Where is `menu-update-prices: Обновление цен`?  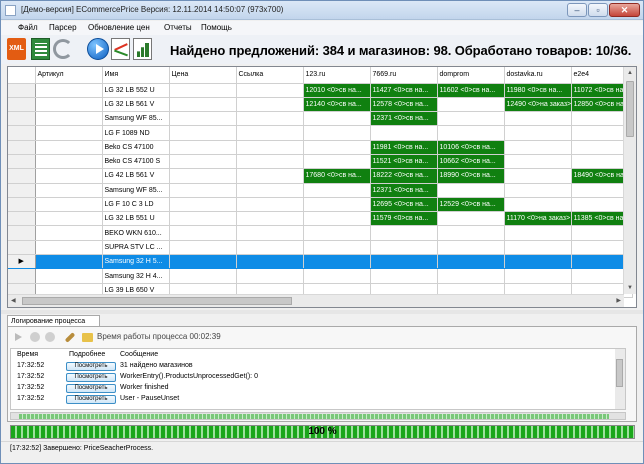
menu-update-prices: Обновление цен is located at coordinates (119, 27).